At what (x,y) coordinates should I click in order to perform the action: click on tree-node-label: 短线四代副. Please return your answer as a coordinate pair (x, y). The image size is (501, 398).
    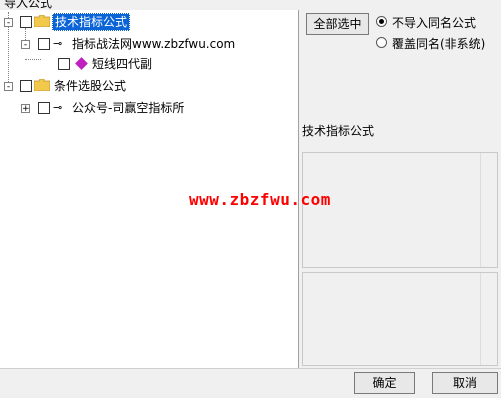
    Looking at the image, I should click on (122, 64).